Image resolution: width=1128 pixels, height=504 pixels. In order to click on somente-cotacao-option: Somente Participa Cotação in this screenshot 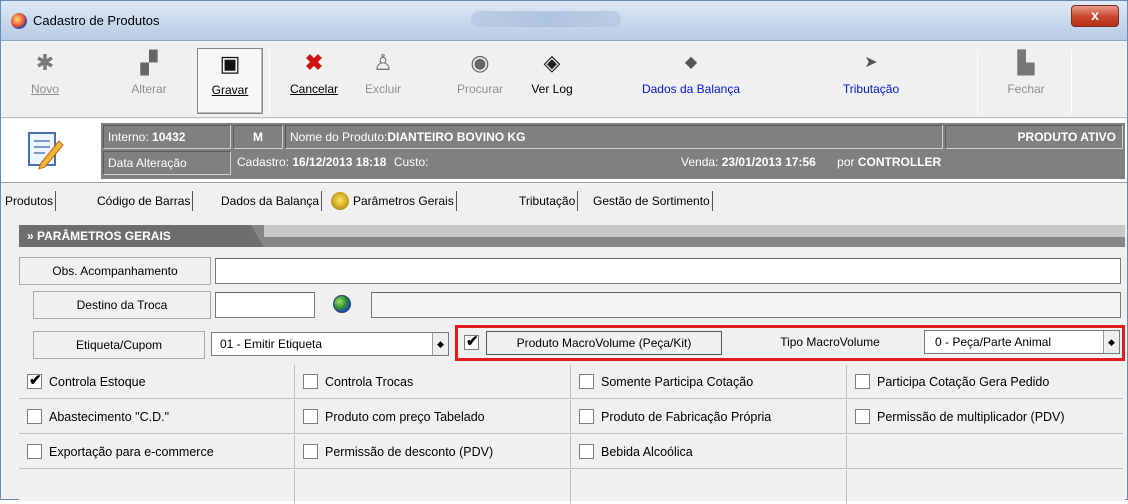, I will do `click(709, 382)`.